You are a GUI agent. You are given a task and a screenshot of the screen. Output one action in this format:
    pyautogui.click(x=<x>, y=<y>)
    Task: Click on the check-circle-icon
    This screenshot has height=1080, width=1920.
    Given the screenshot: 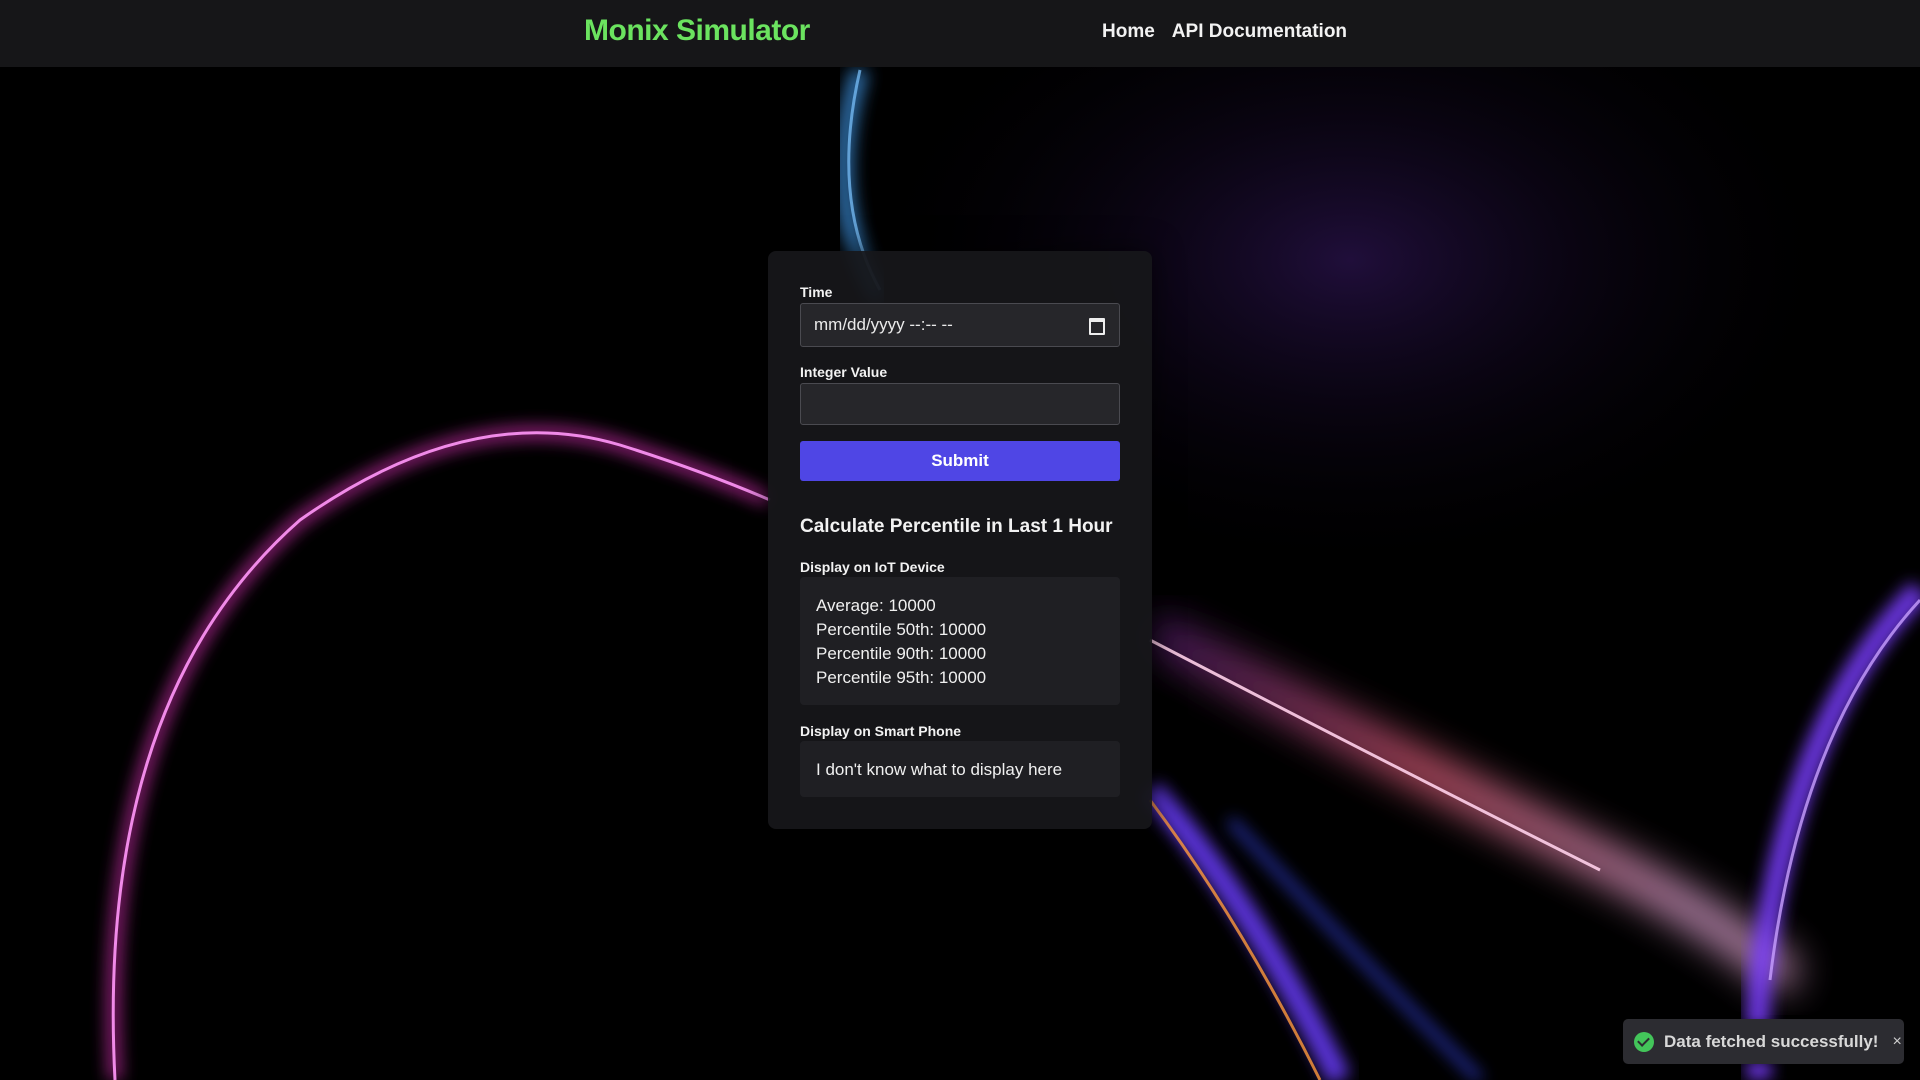 What is the action you would take?
    pyautogui.click(x=1644, y=1041)
    